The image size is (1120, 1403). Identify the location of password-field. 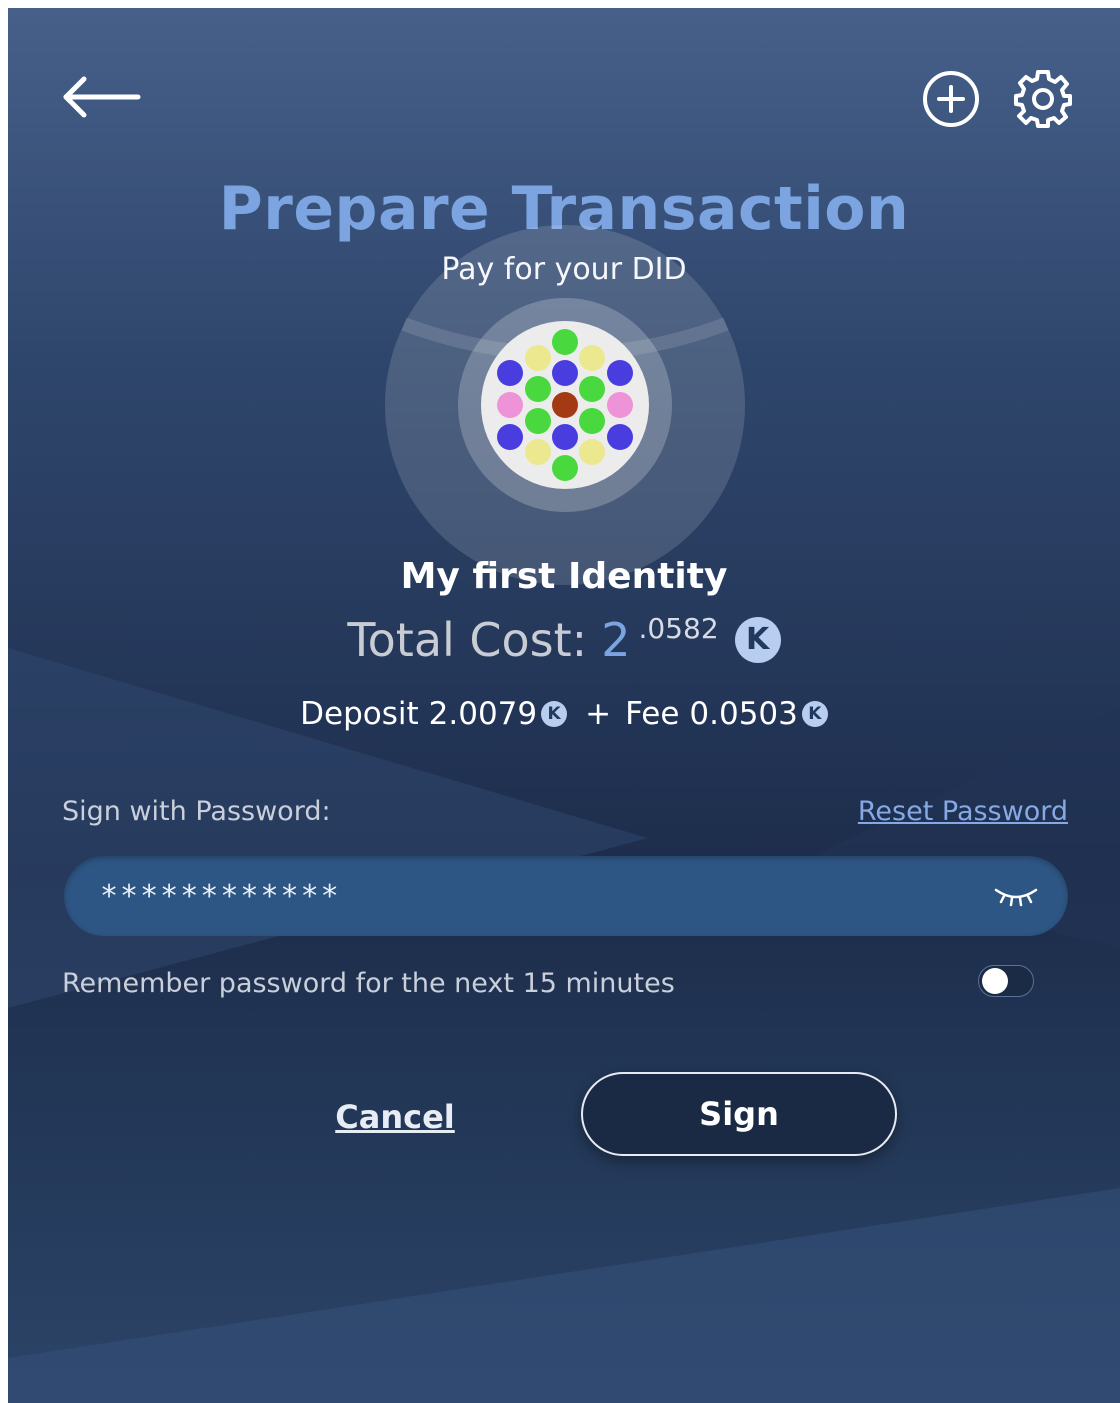
(566, 896).